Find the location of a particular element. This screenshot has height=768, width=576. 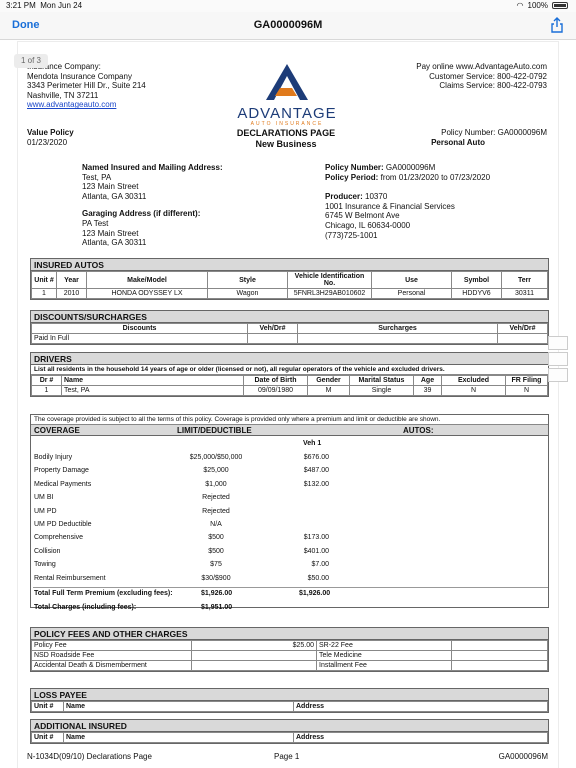

term-premium-veh: $1,926.00 is located at coordinates (315, 593).